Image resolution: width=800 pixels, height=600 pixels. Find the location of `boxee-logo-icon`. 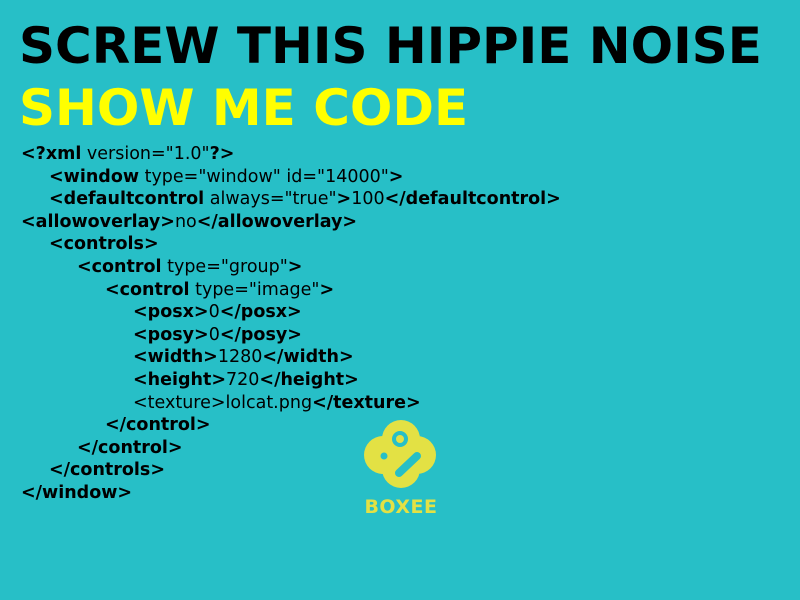

boxee-logo-icon is located at coordinates (400, 454).